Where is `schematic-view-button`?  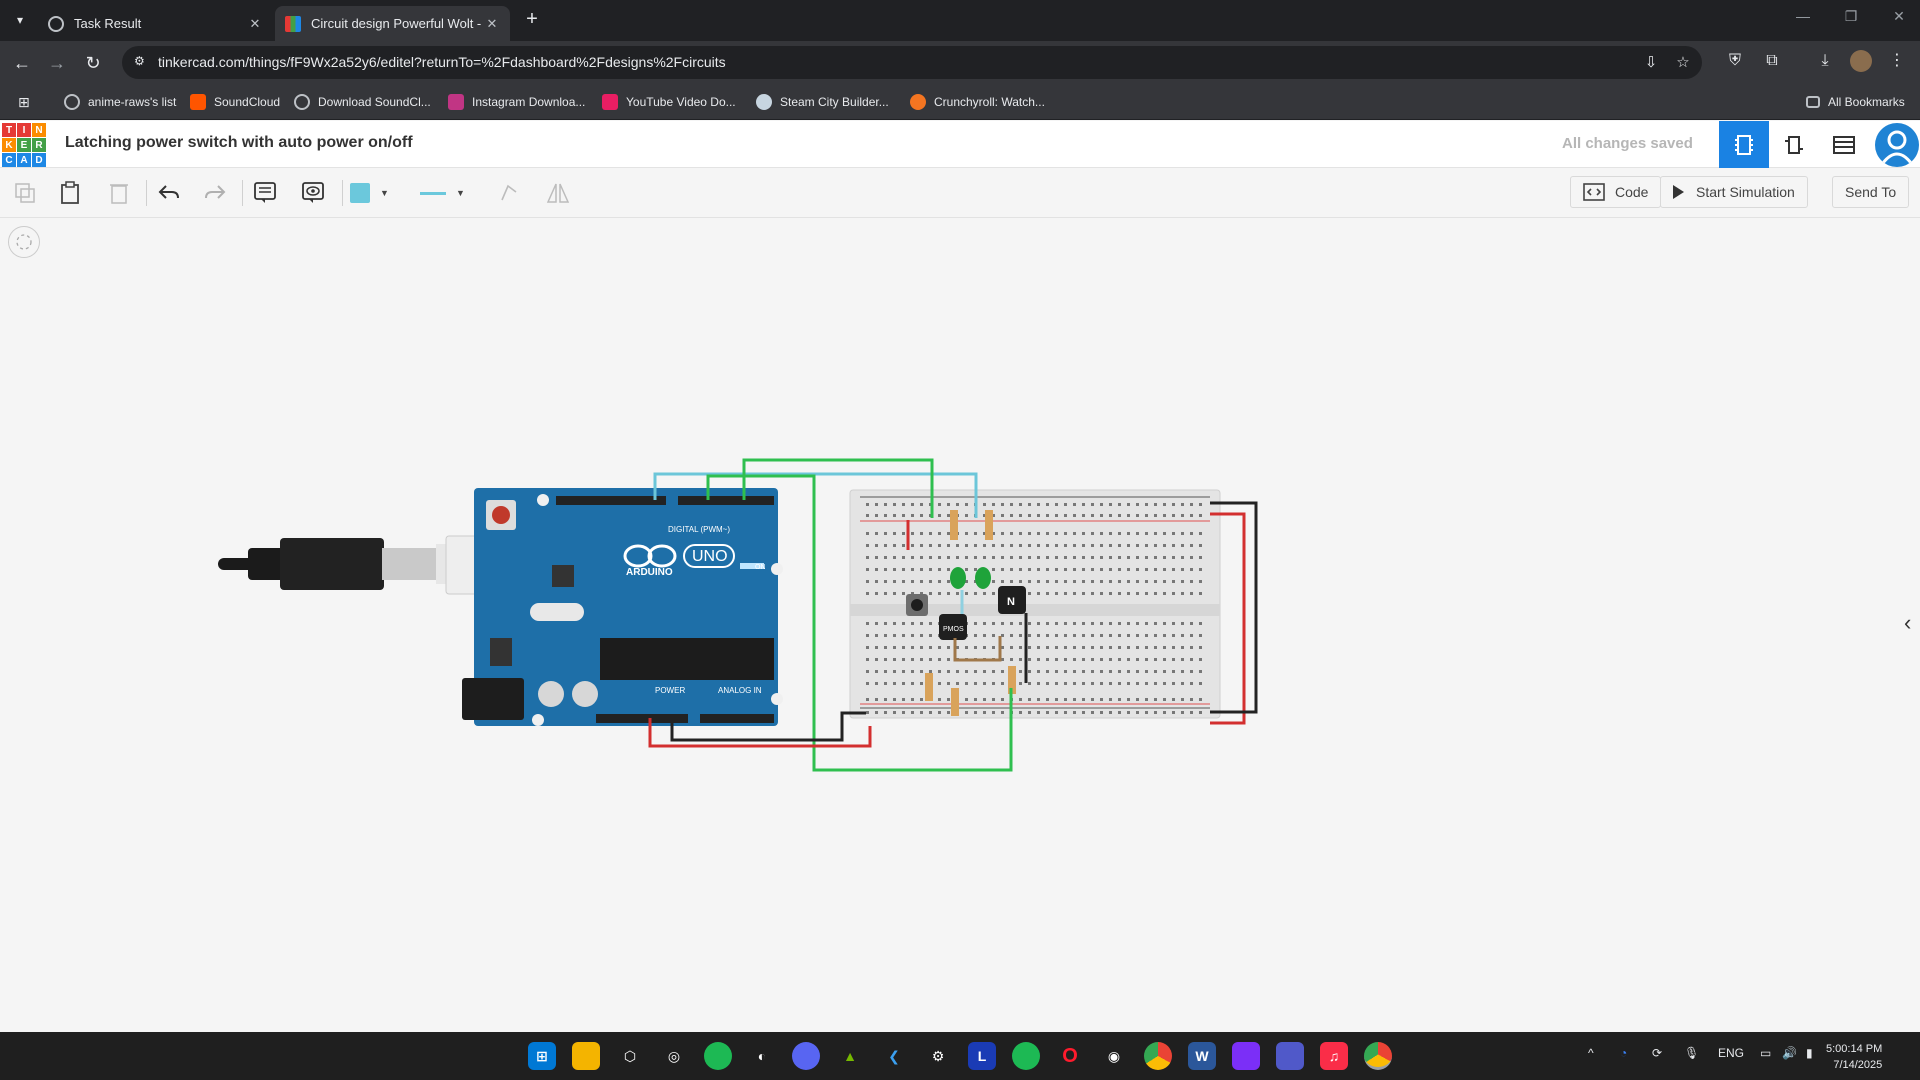 schematic-view-button is located at coordinates (1794, 144).